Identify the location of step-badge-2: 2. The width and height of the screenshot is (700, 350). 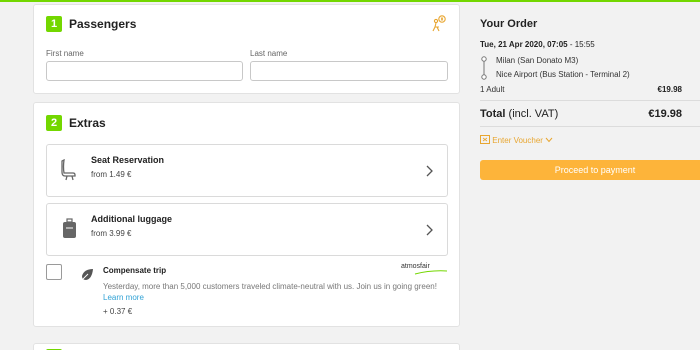
(54, 123).